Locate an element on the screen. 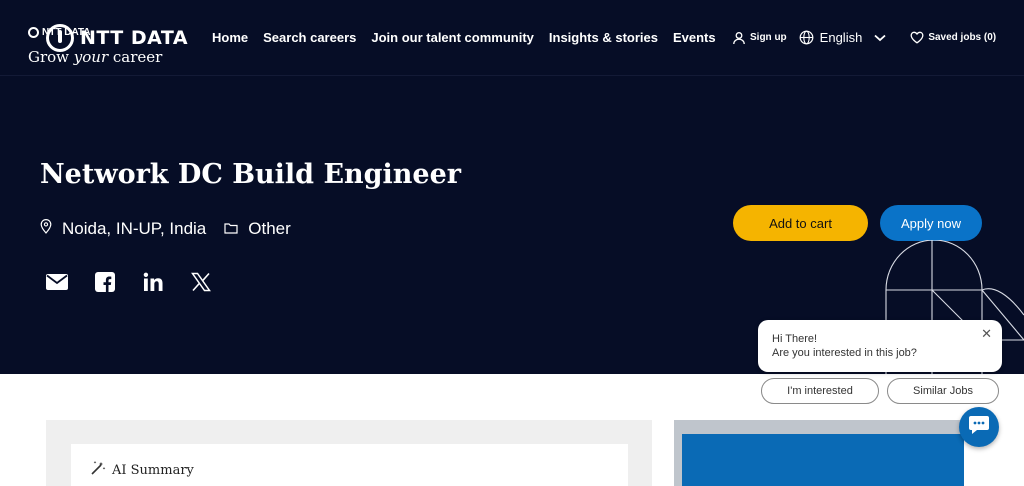 The image size is (1024, 486). promo-title-part3: career is located at coordinates (135, 57).